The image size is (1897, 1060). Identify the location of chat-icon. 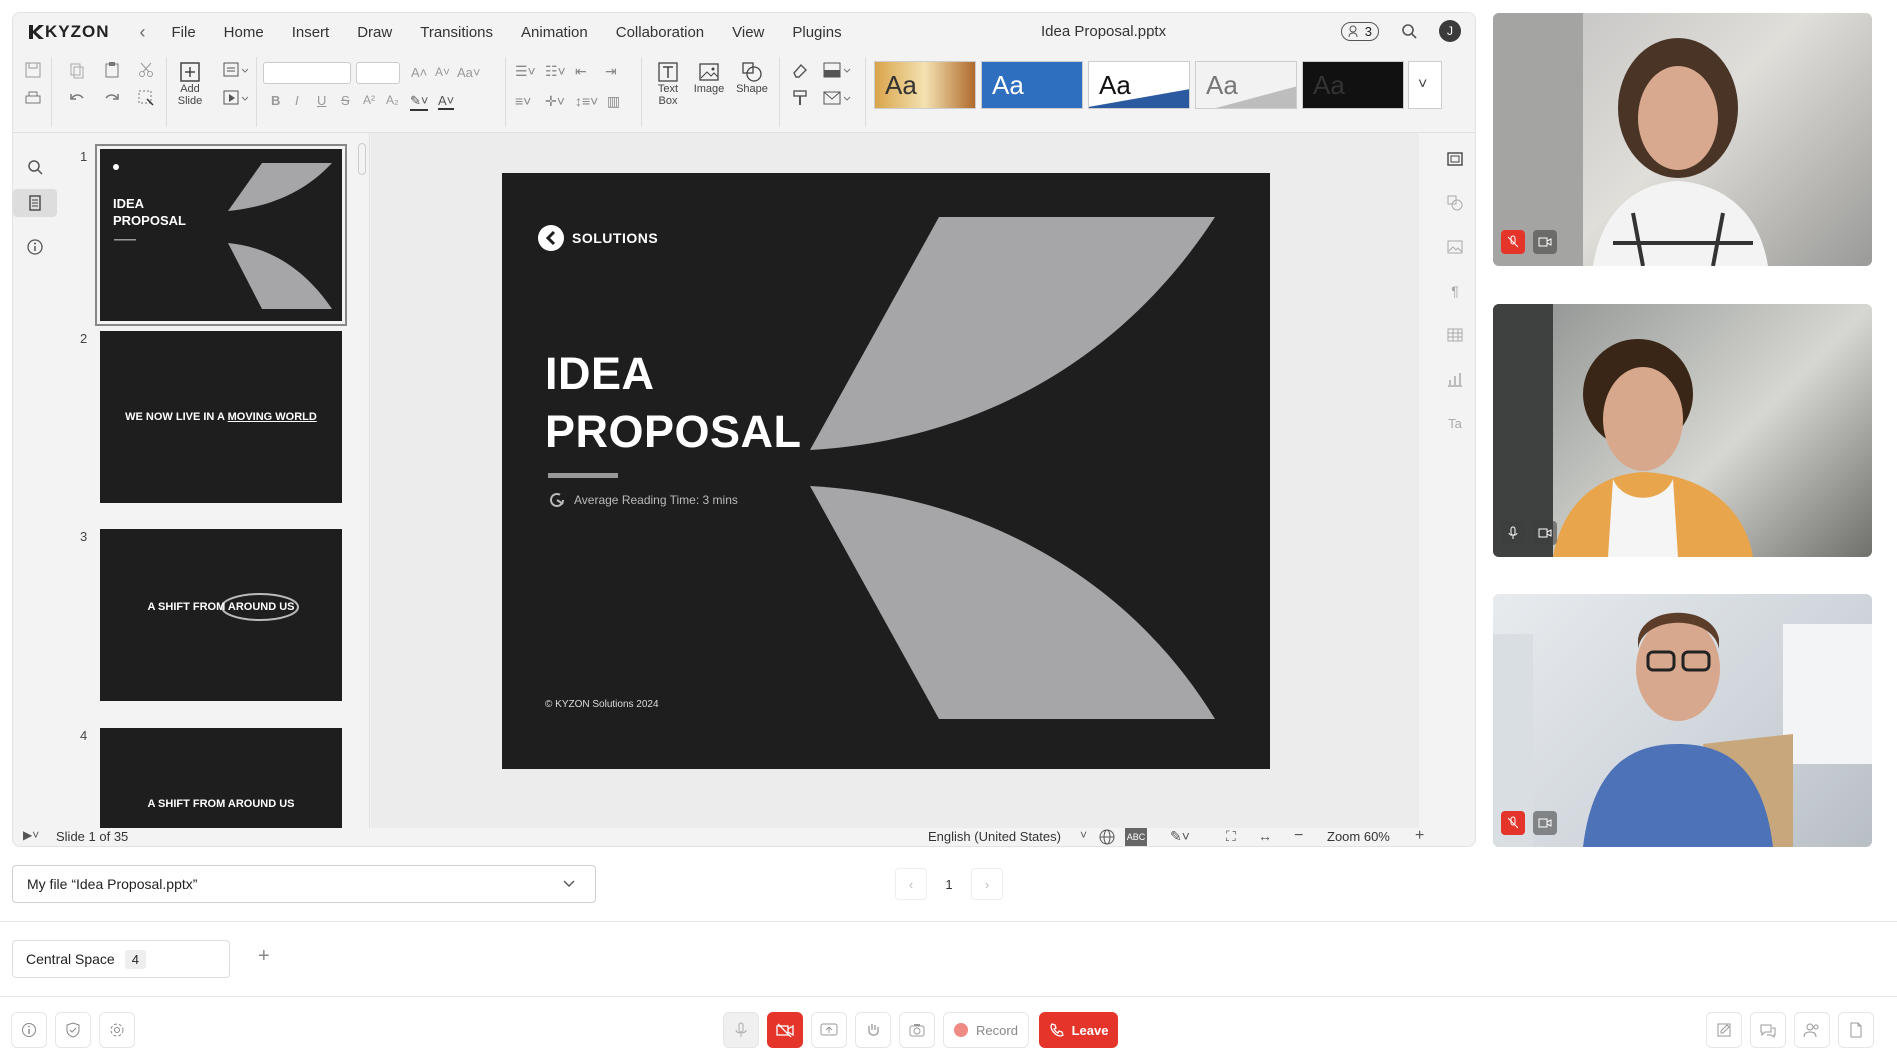
(1768, 1030).